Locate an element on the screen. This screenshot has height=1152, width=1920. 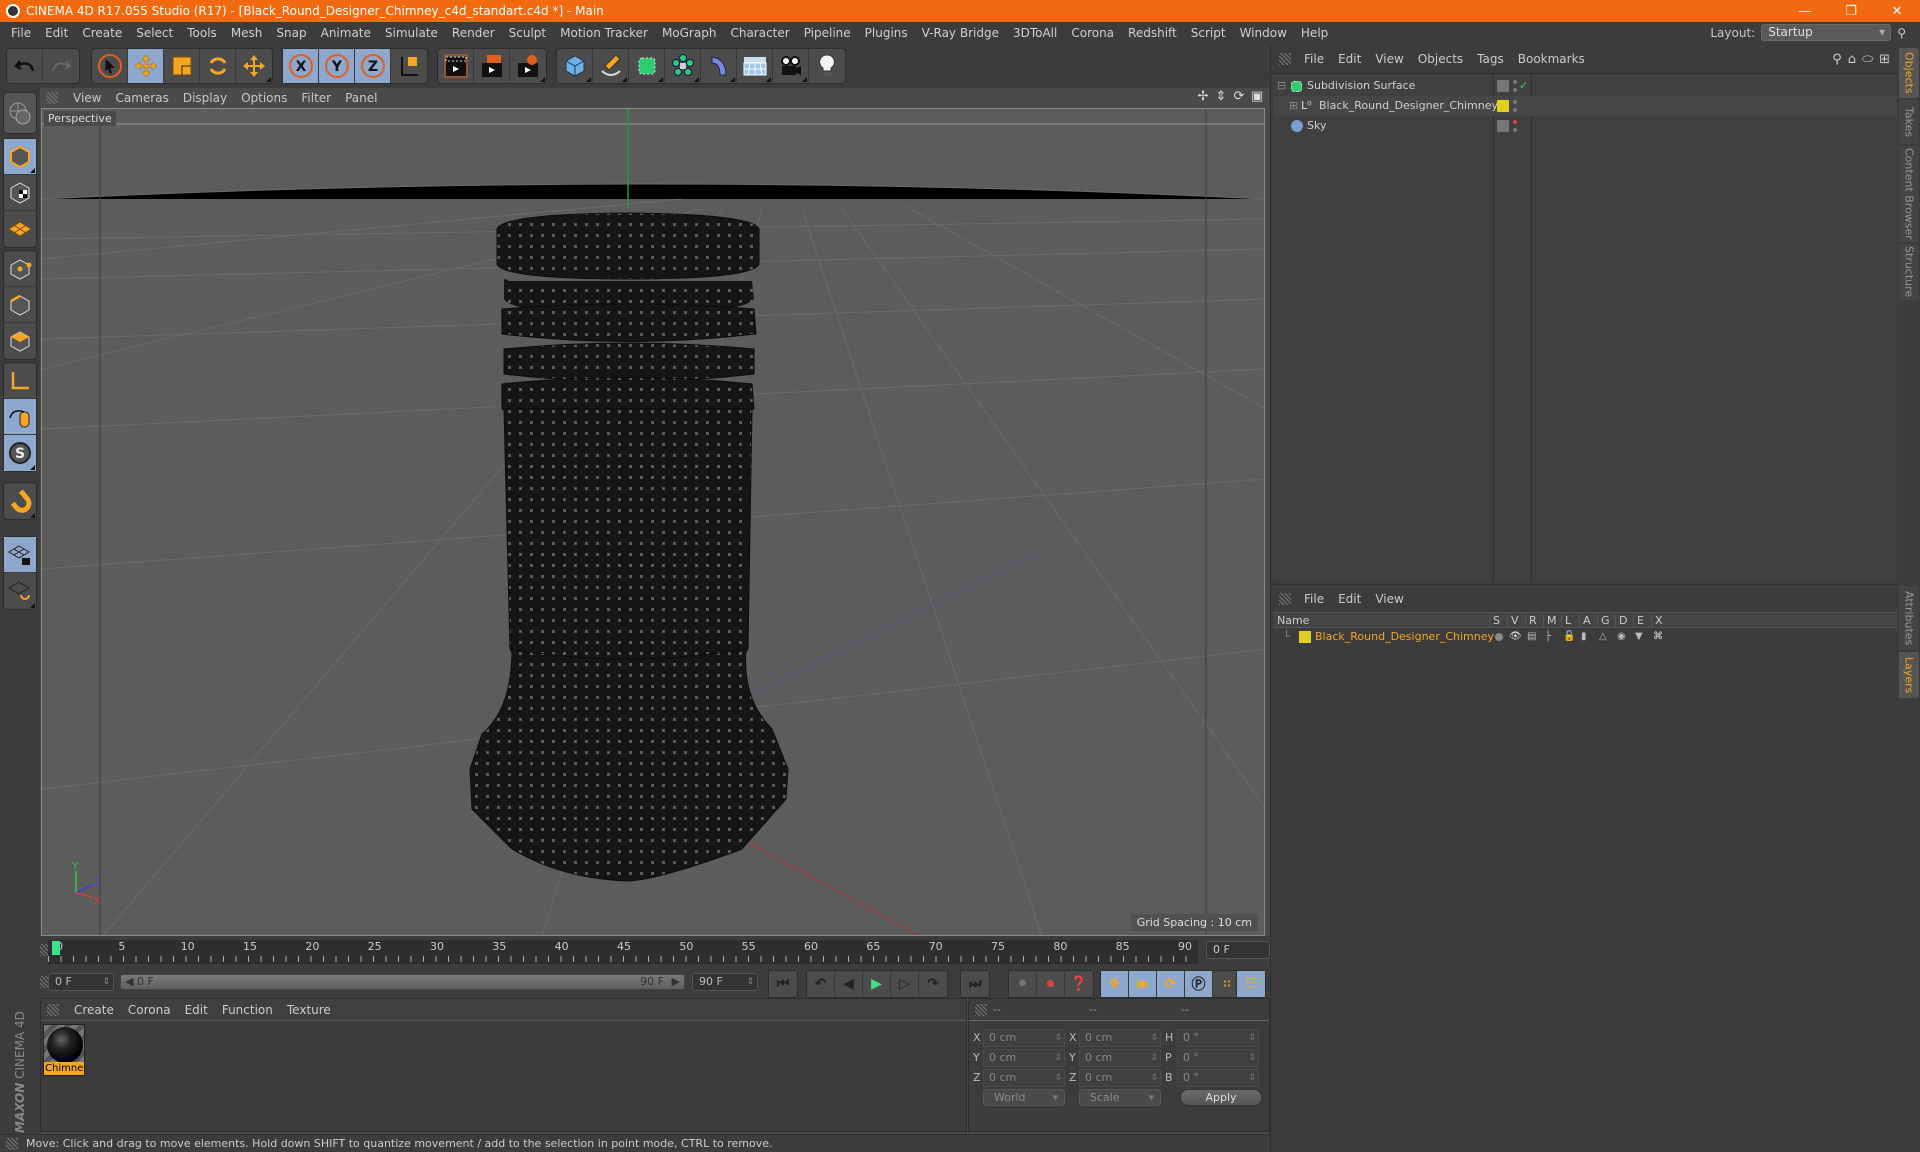
render-picture-viewer-button is located at coordinates (492, 66).